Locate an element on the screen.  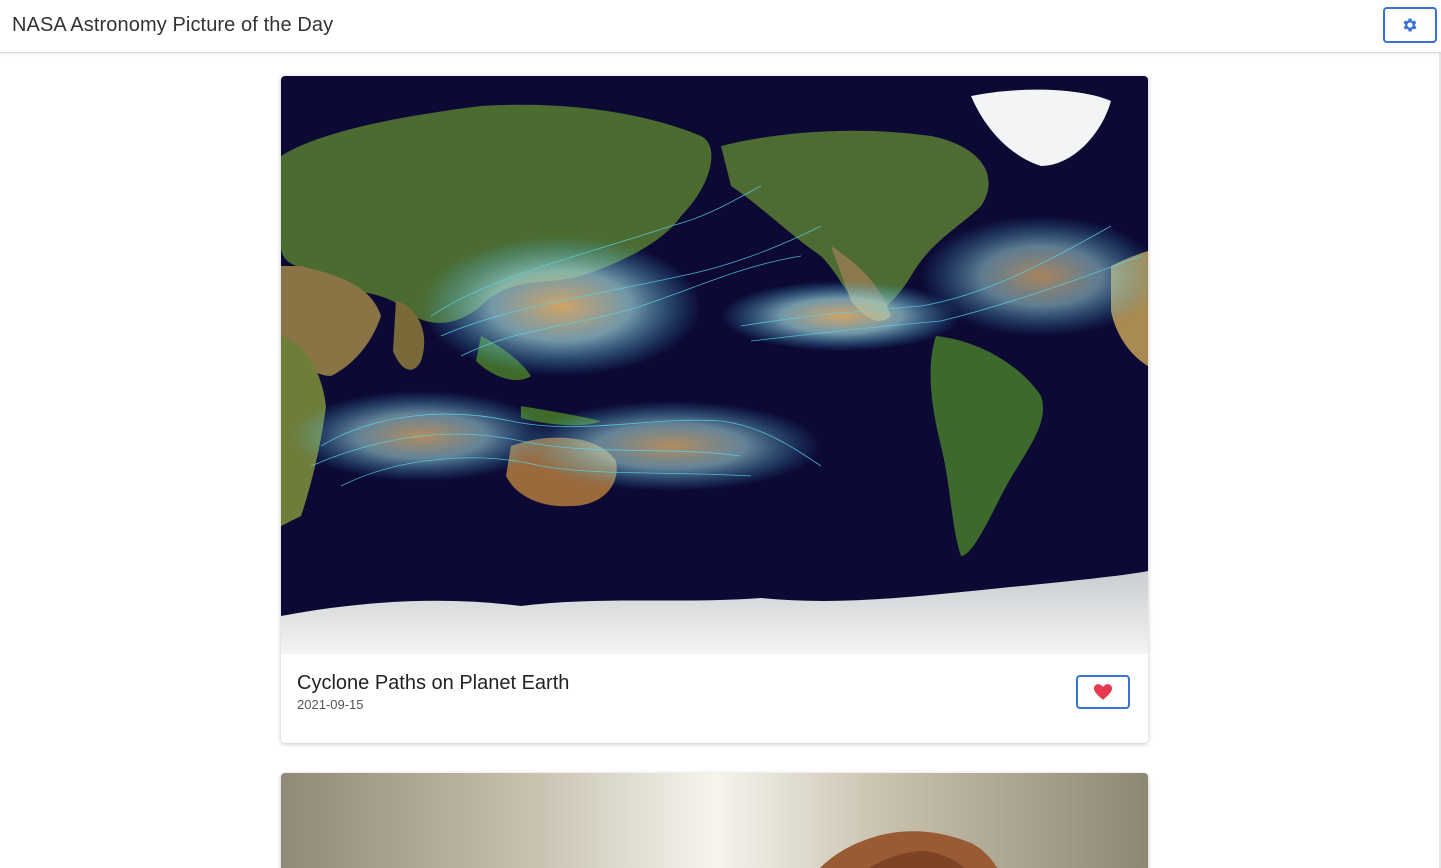
apod-card is located at coordinates (714, 820).